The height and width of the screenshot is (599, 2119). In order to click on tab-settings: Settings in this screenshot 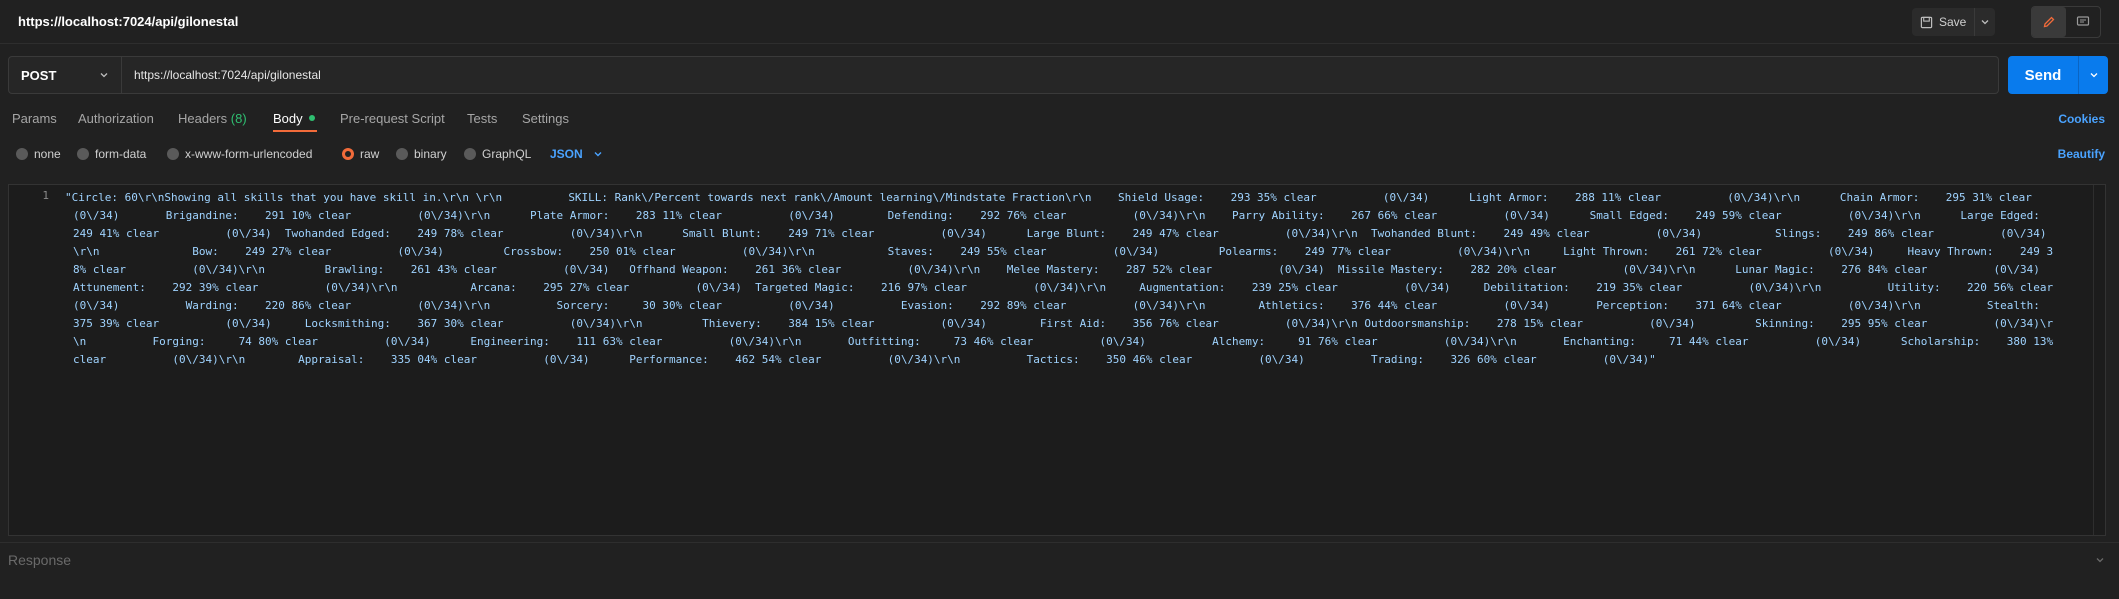, I will do `click(545, 118)`.